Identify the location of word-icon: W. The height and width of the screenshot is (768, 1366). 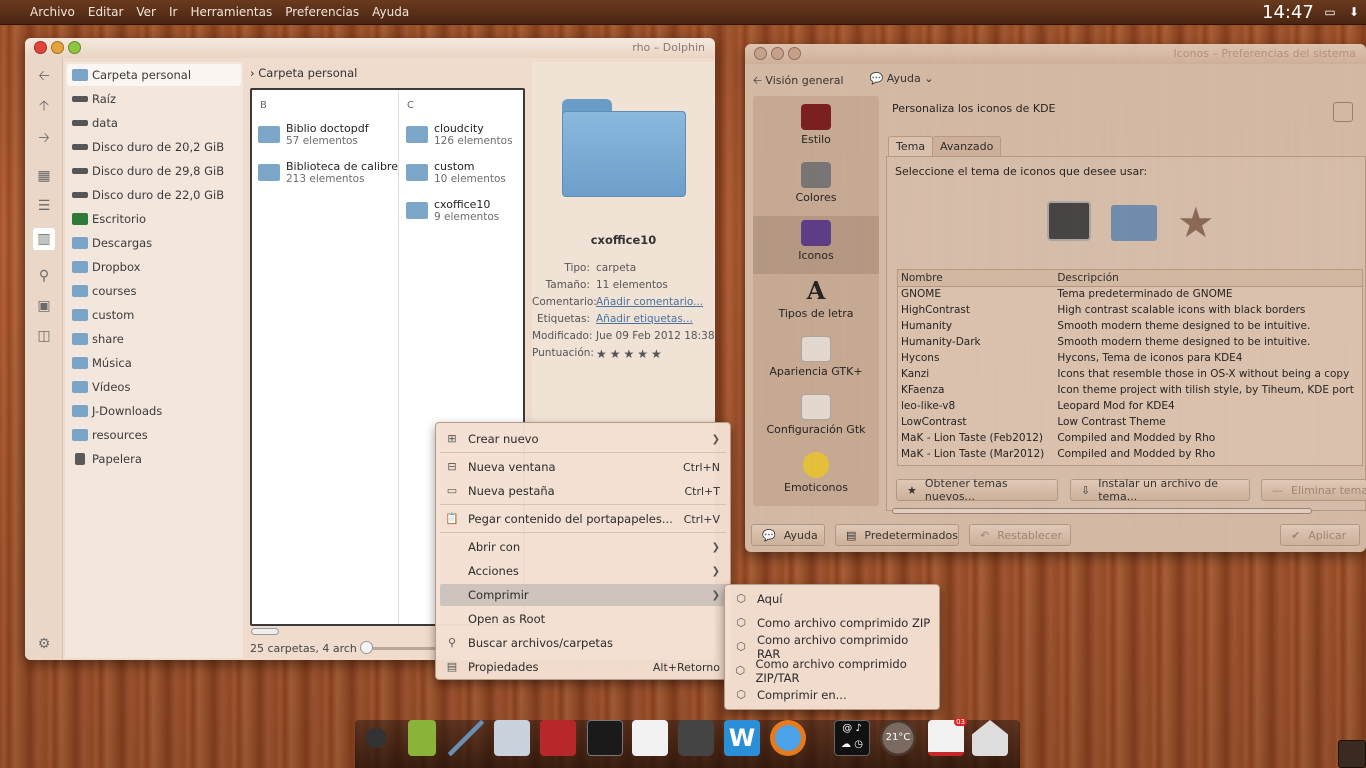
(742, 738).